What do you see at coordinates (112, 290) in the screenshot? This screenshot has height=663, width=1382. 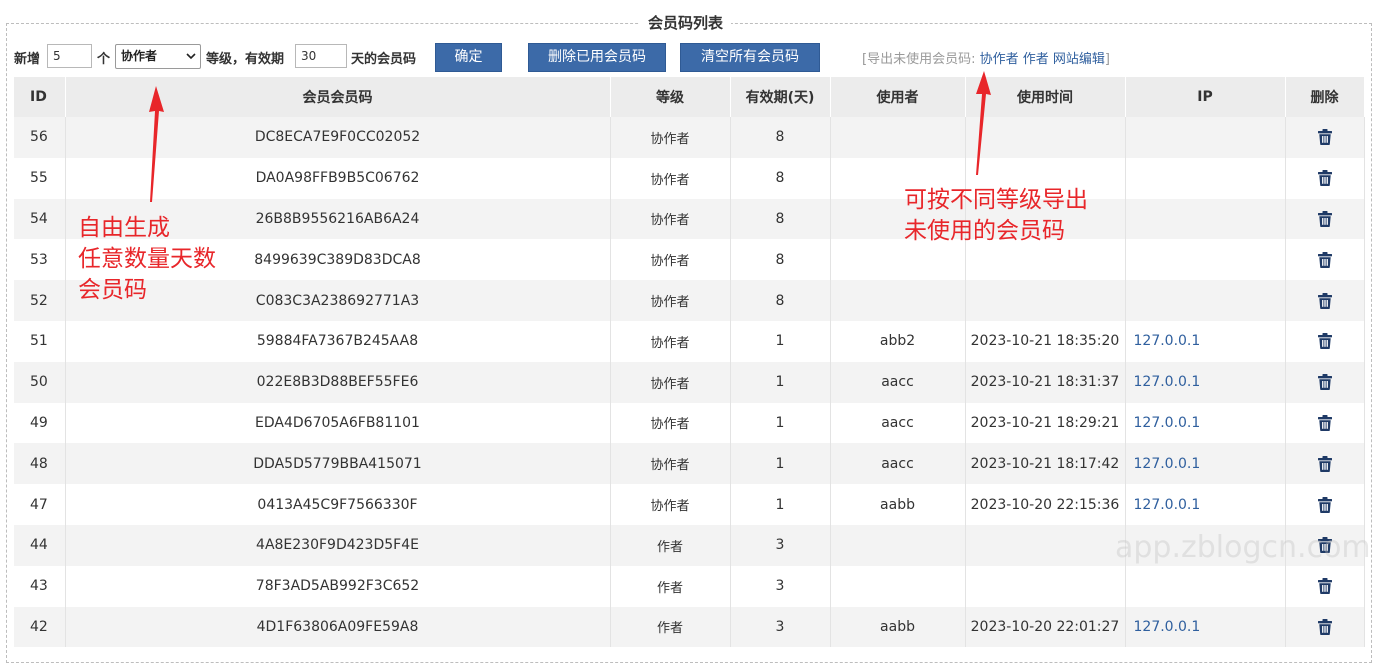 I see `annotation-left-line: 会员码` at bounding box center [112, 290].